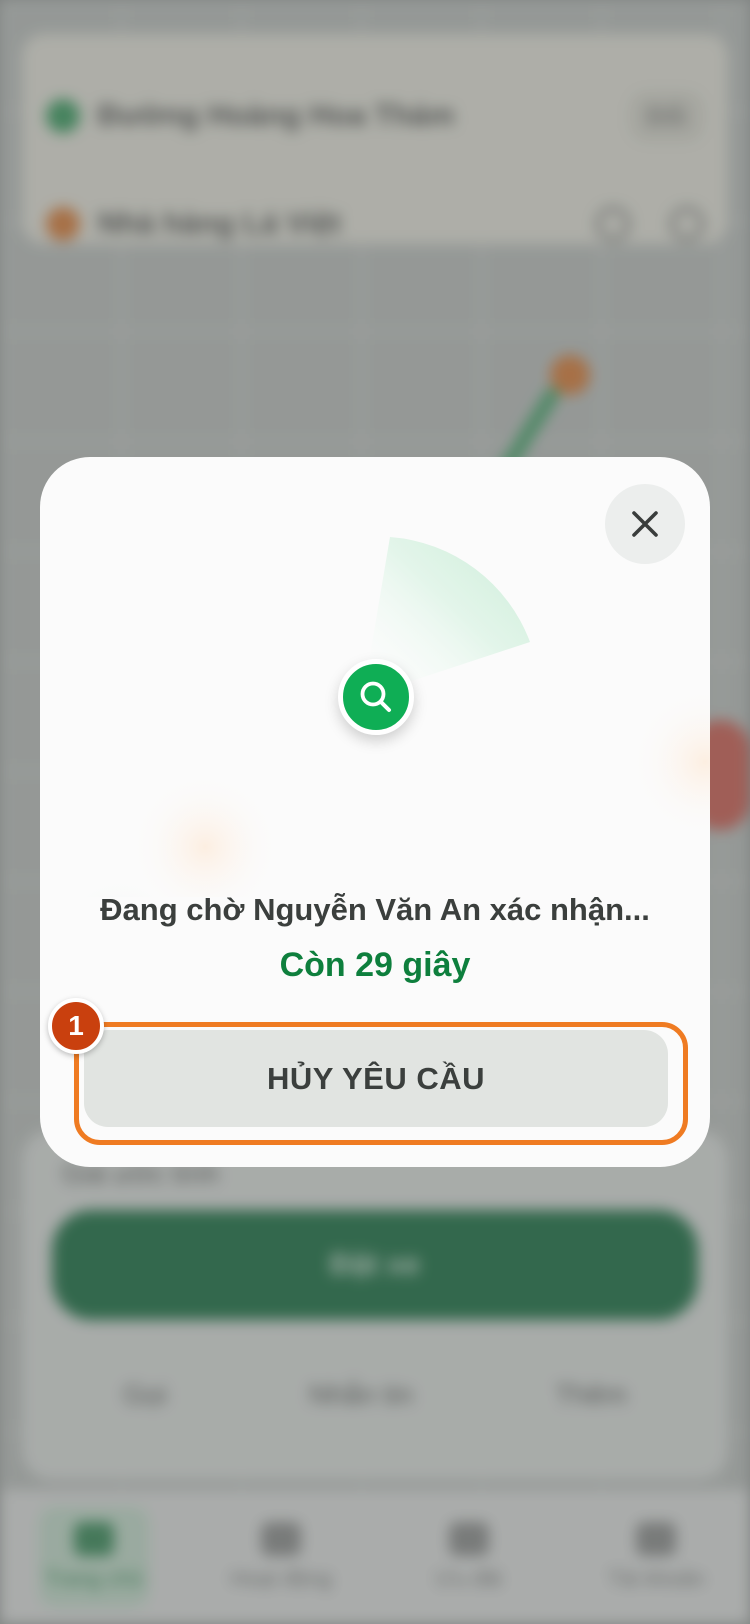  Describe the element at coordinates (76, 1026) in the screenshot. I see `step-badge: 1` at that location.